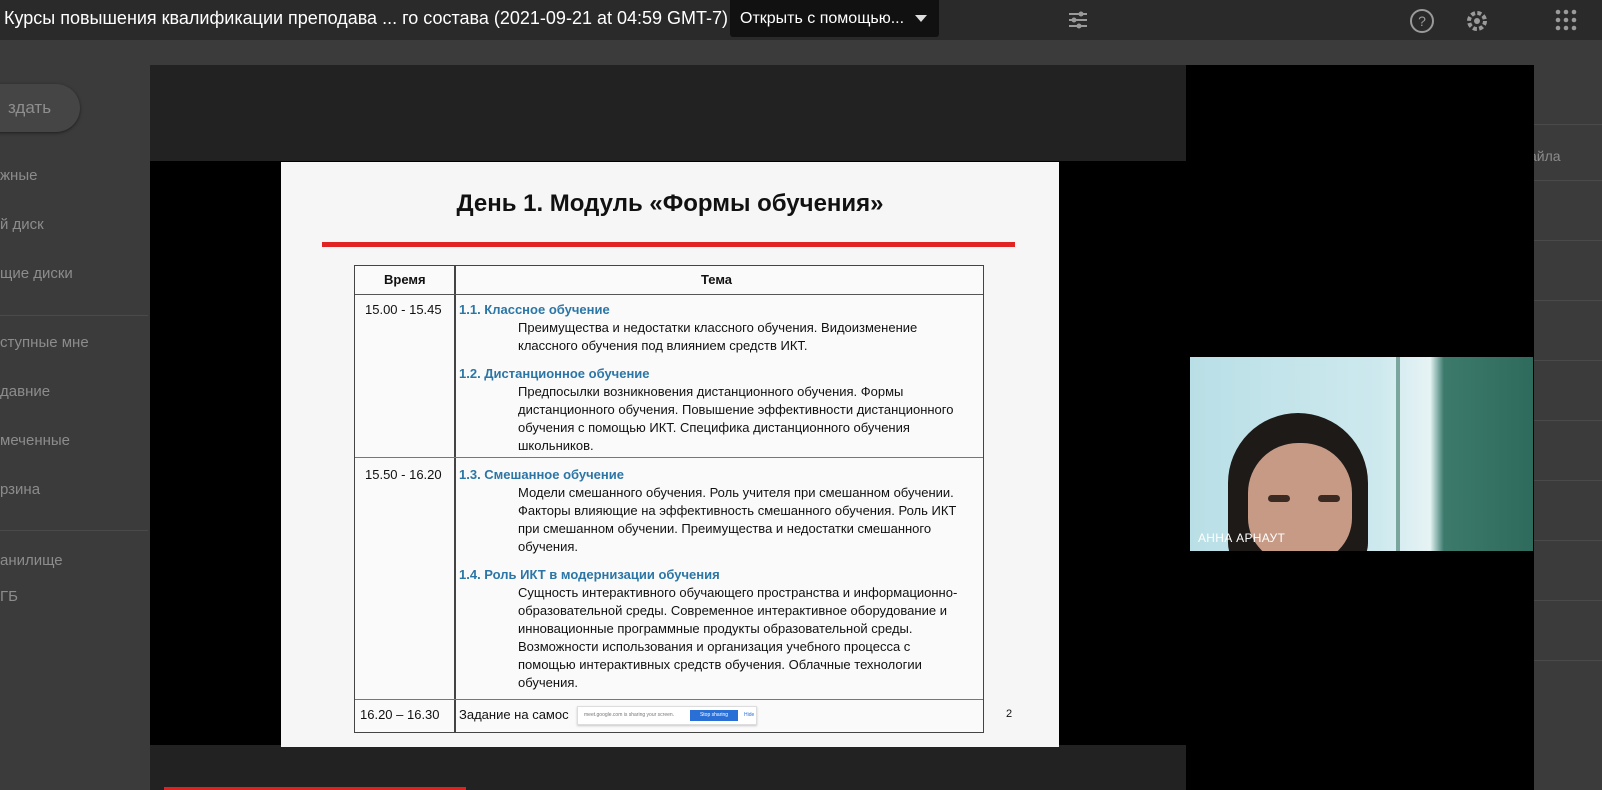 The height and width of the screenshot is (790, 1602). Describe the element at coordinates (9, 596) in the screenshot. I see `storage-usage: ГБ` at that location.